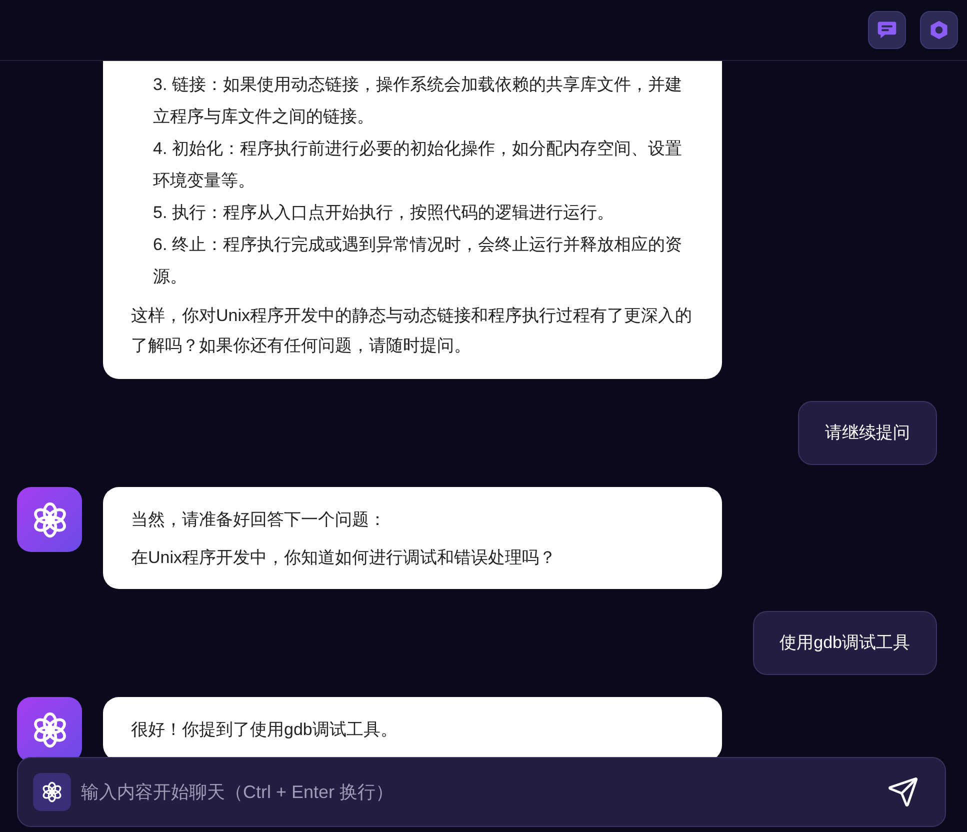  What do you see at coordinates (383, 213) in the screenshot?
I see `list-item-text: 5. 执行：程序从入口点开始执行，按照代码的逻辑进行运行。` at bounding box center [383, 213].